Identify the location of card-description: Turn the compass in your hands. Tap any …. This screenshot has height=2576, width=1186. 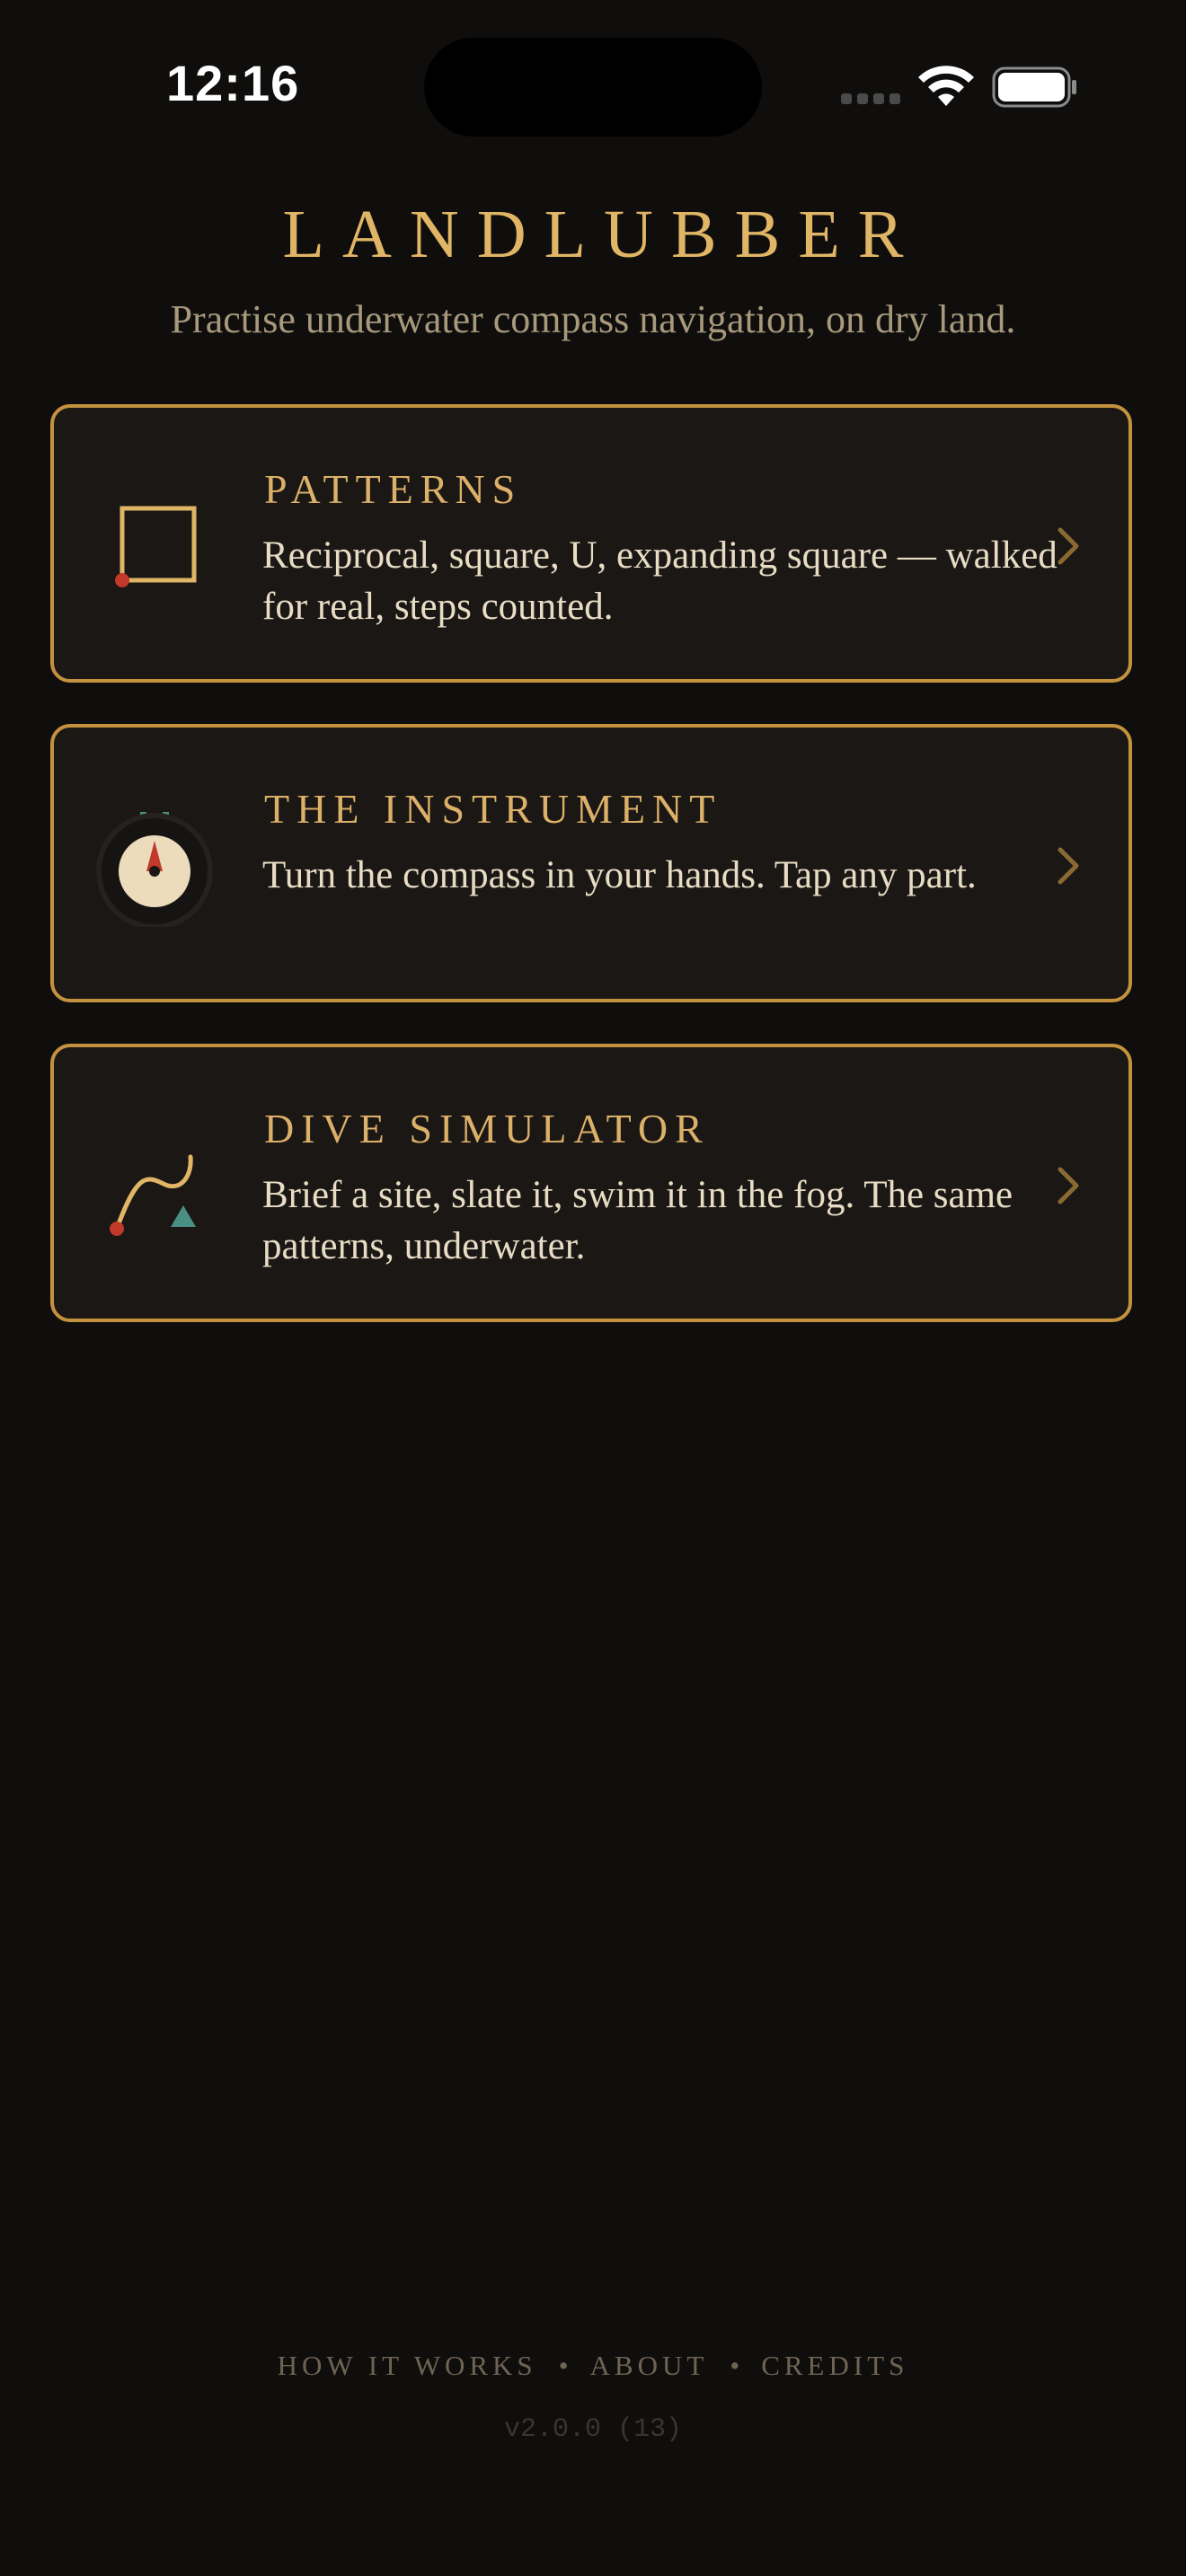
(619, 875).